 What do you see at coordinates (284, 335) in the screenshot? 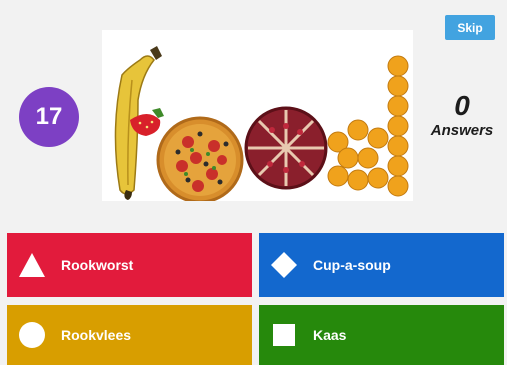
I see `square-icon` at bounding box center [284, 335].